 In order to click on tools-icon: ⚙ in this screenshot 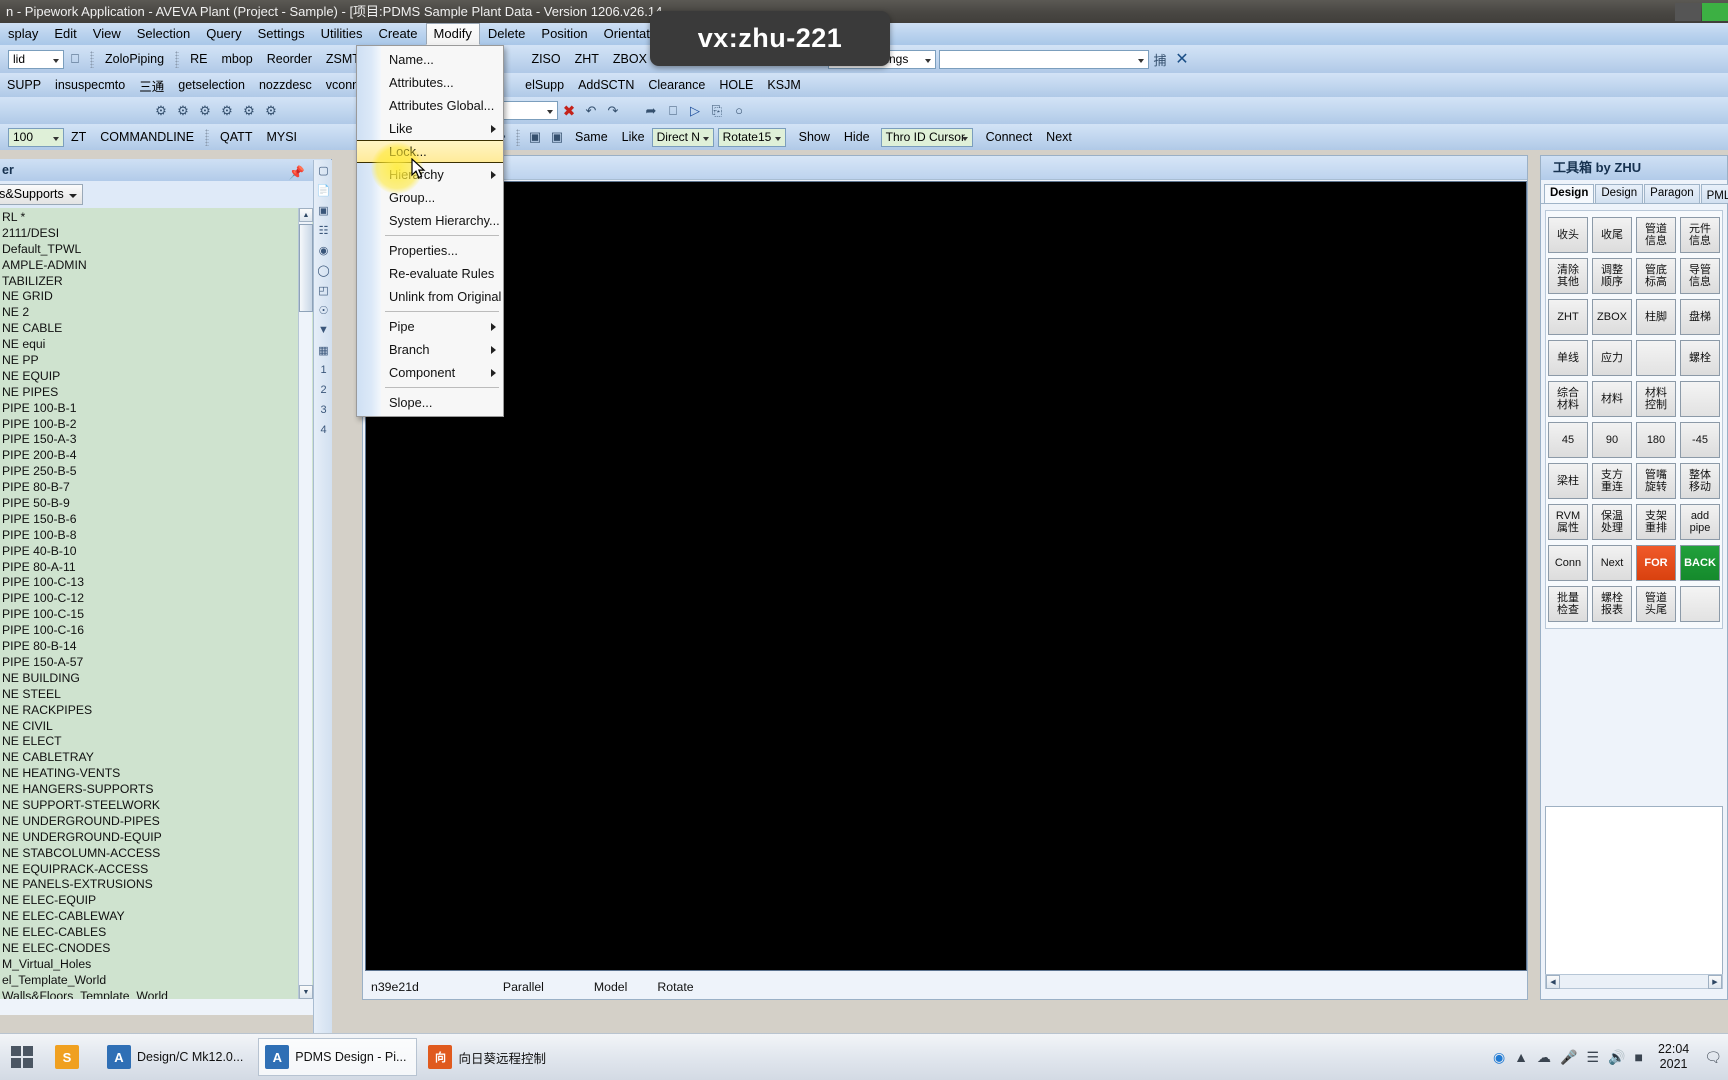, I will do `click(271, 111)`.